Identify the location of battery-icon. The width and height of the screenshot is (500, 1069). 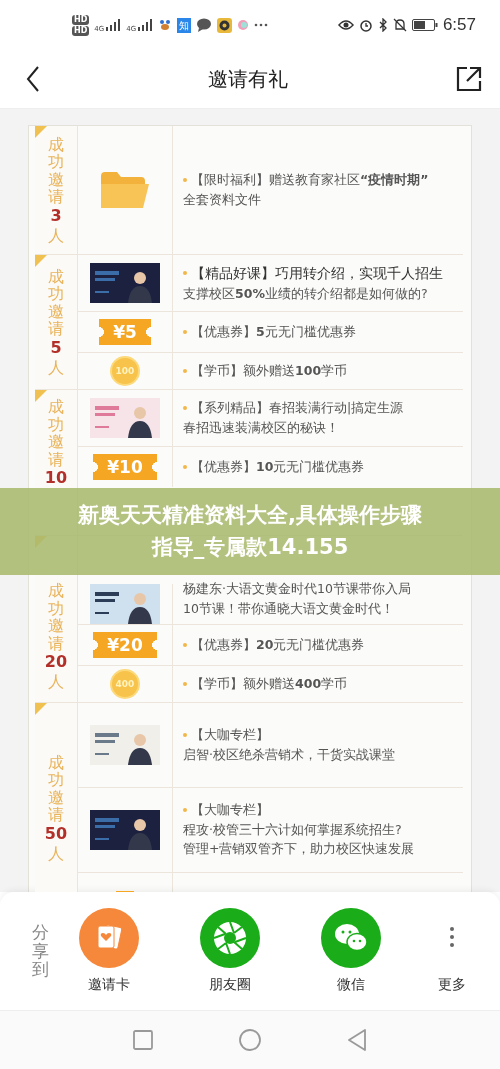
(424, 25).